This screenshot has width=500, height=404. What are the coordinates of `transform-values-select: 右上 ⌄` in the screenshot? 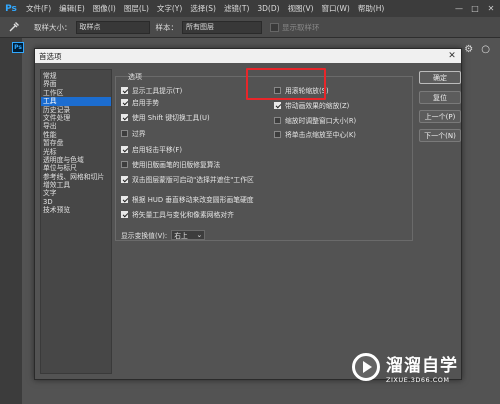 It's located at (188, 235).